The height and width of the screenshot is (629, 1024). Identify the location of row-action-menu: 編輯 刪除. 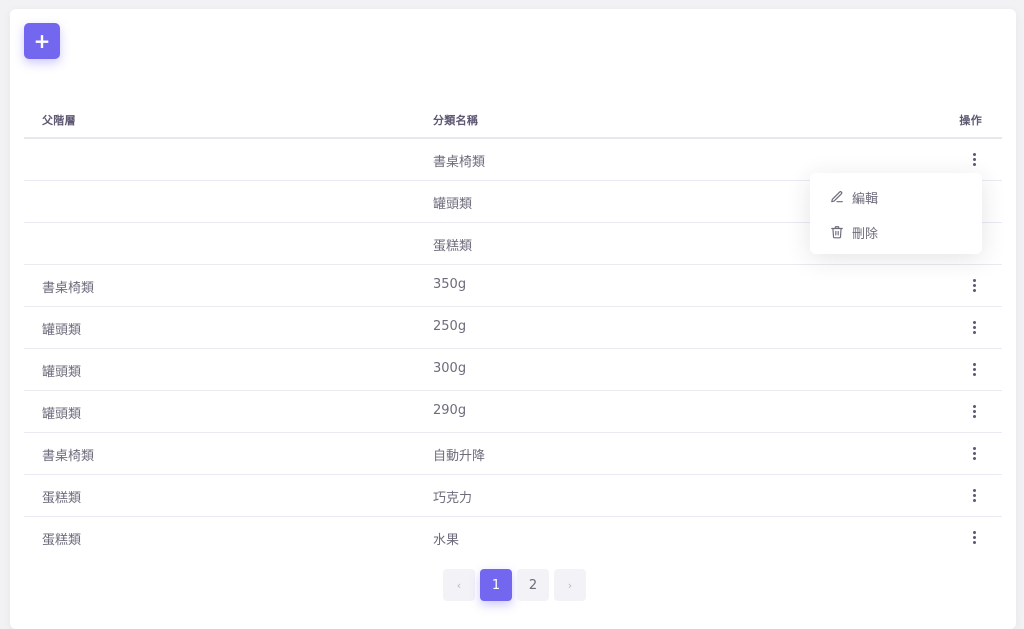
(896, 213).